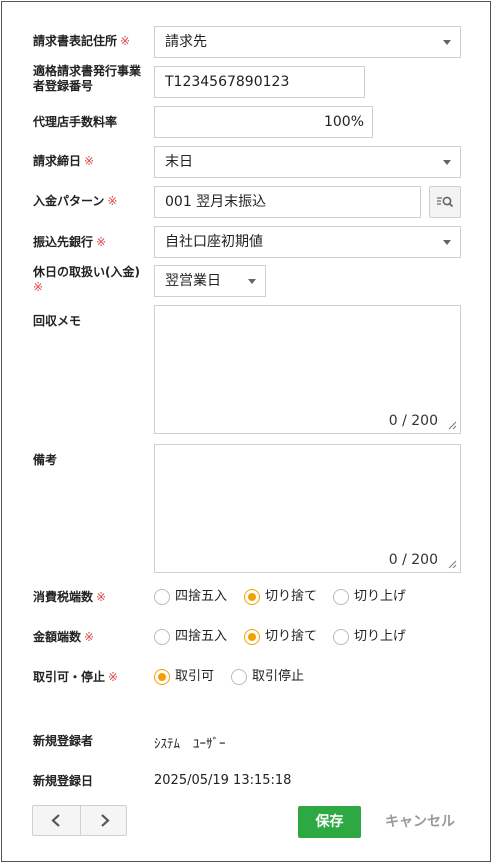 The width and height of the screenshot is (496, 867). I want to click on tax-rounding-option-round: 四捨五入, so click(193, 598).